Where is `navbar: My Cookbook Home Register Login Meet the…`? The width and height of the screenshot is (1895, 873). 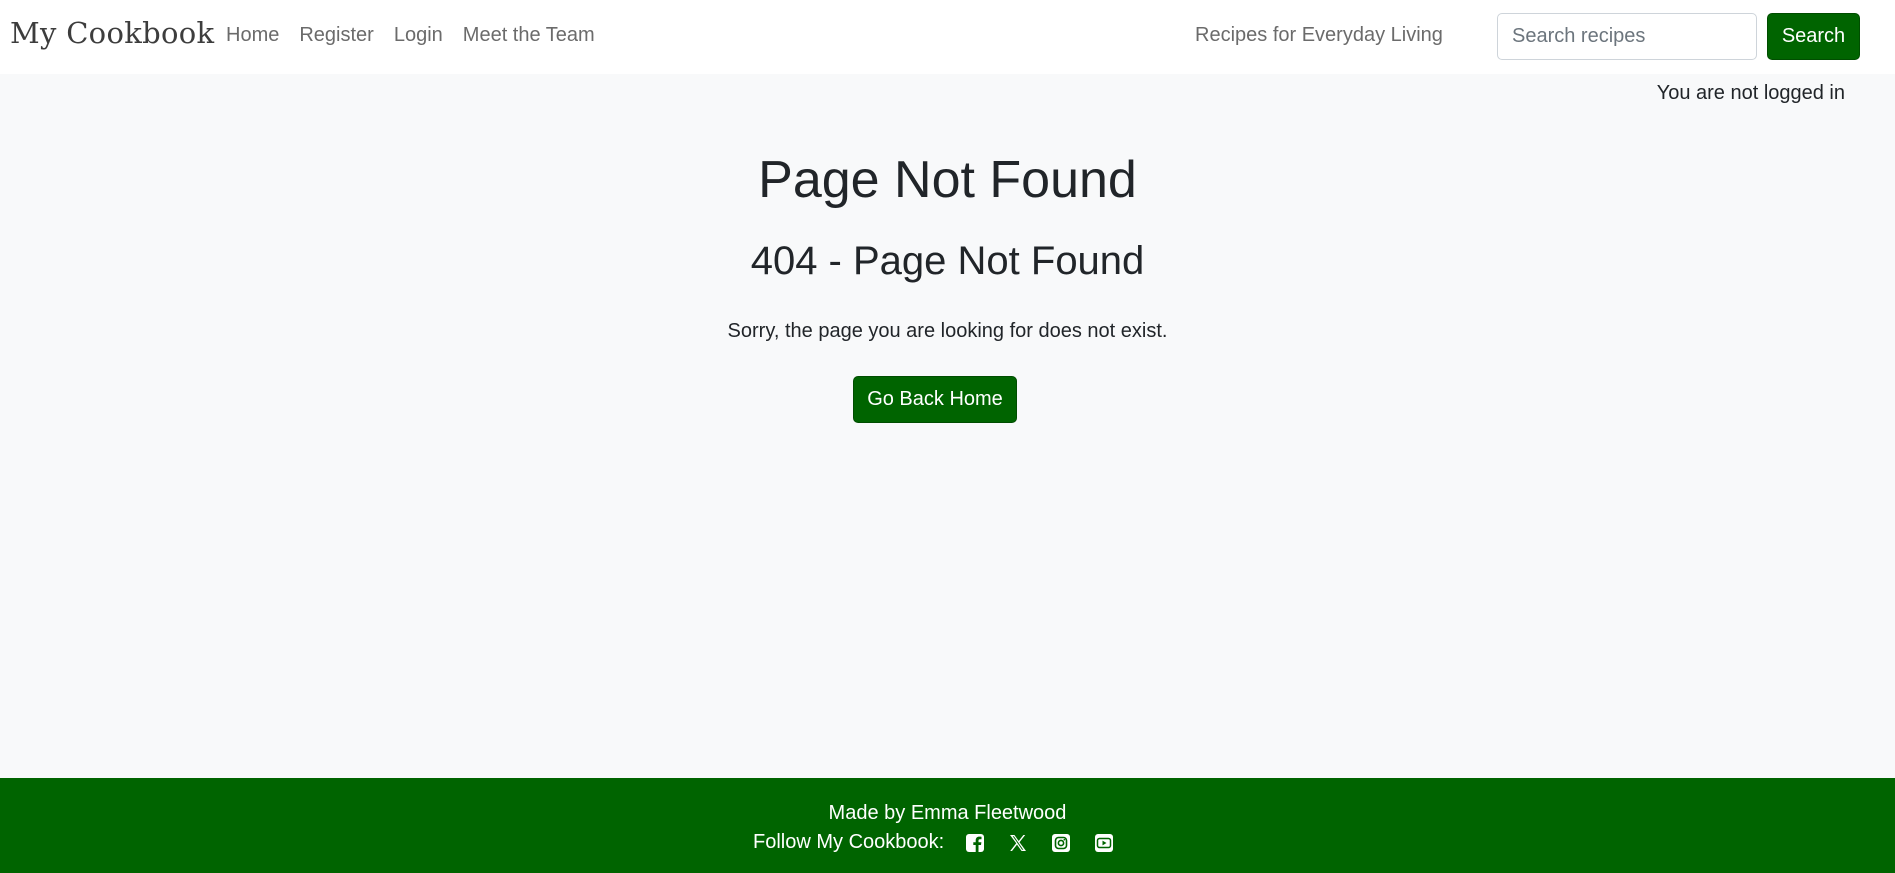 navbar: My Cookbook Home Register Login Meet the… is located at coordinates (947, 37).